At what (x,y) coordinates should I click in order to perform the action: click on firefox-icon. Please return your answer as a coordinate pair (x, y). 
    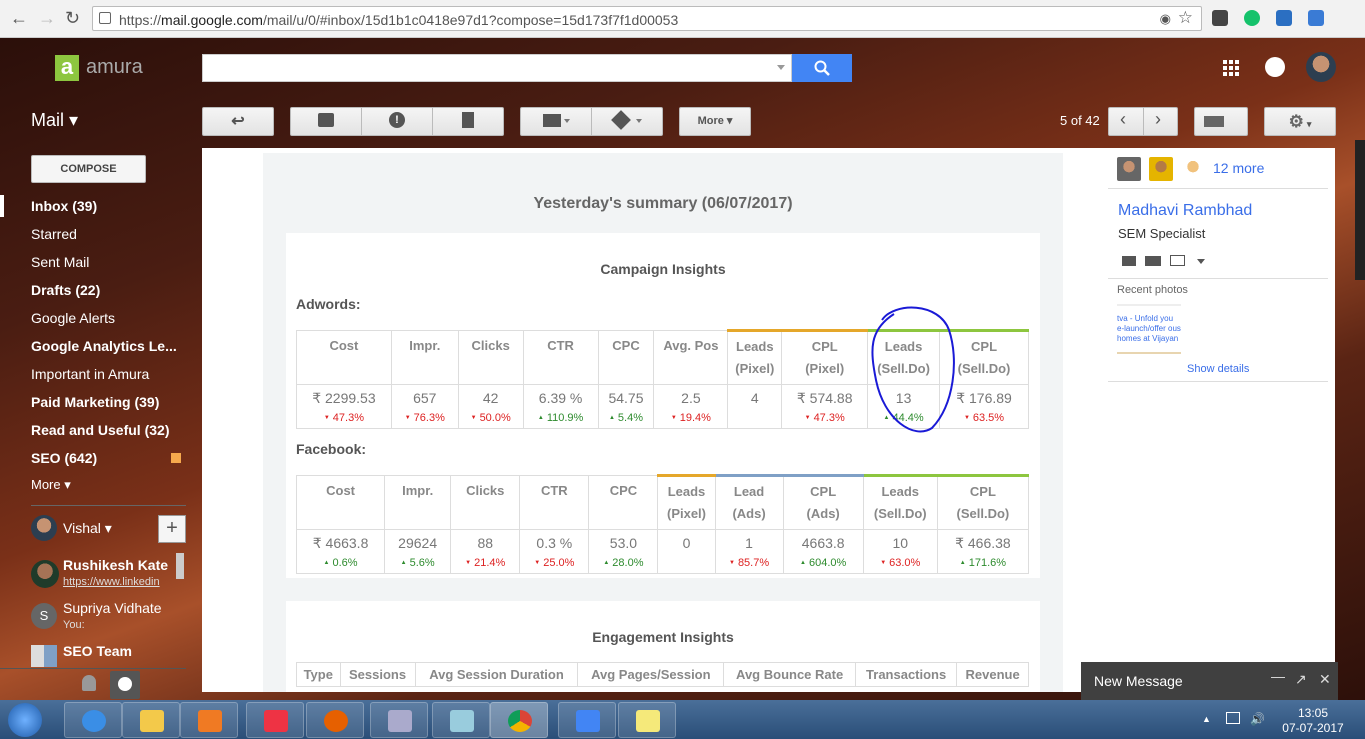
    Looking at the image, I should click on (336, 721).